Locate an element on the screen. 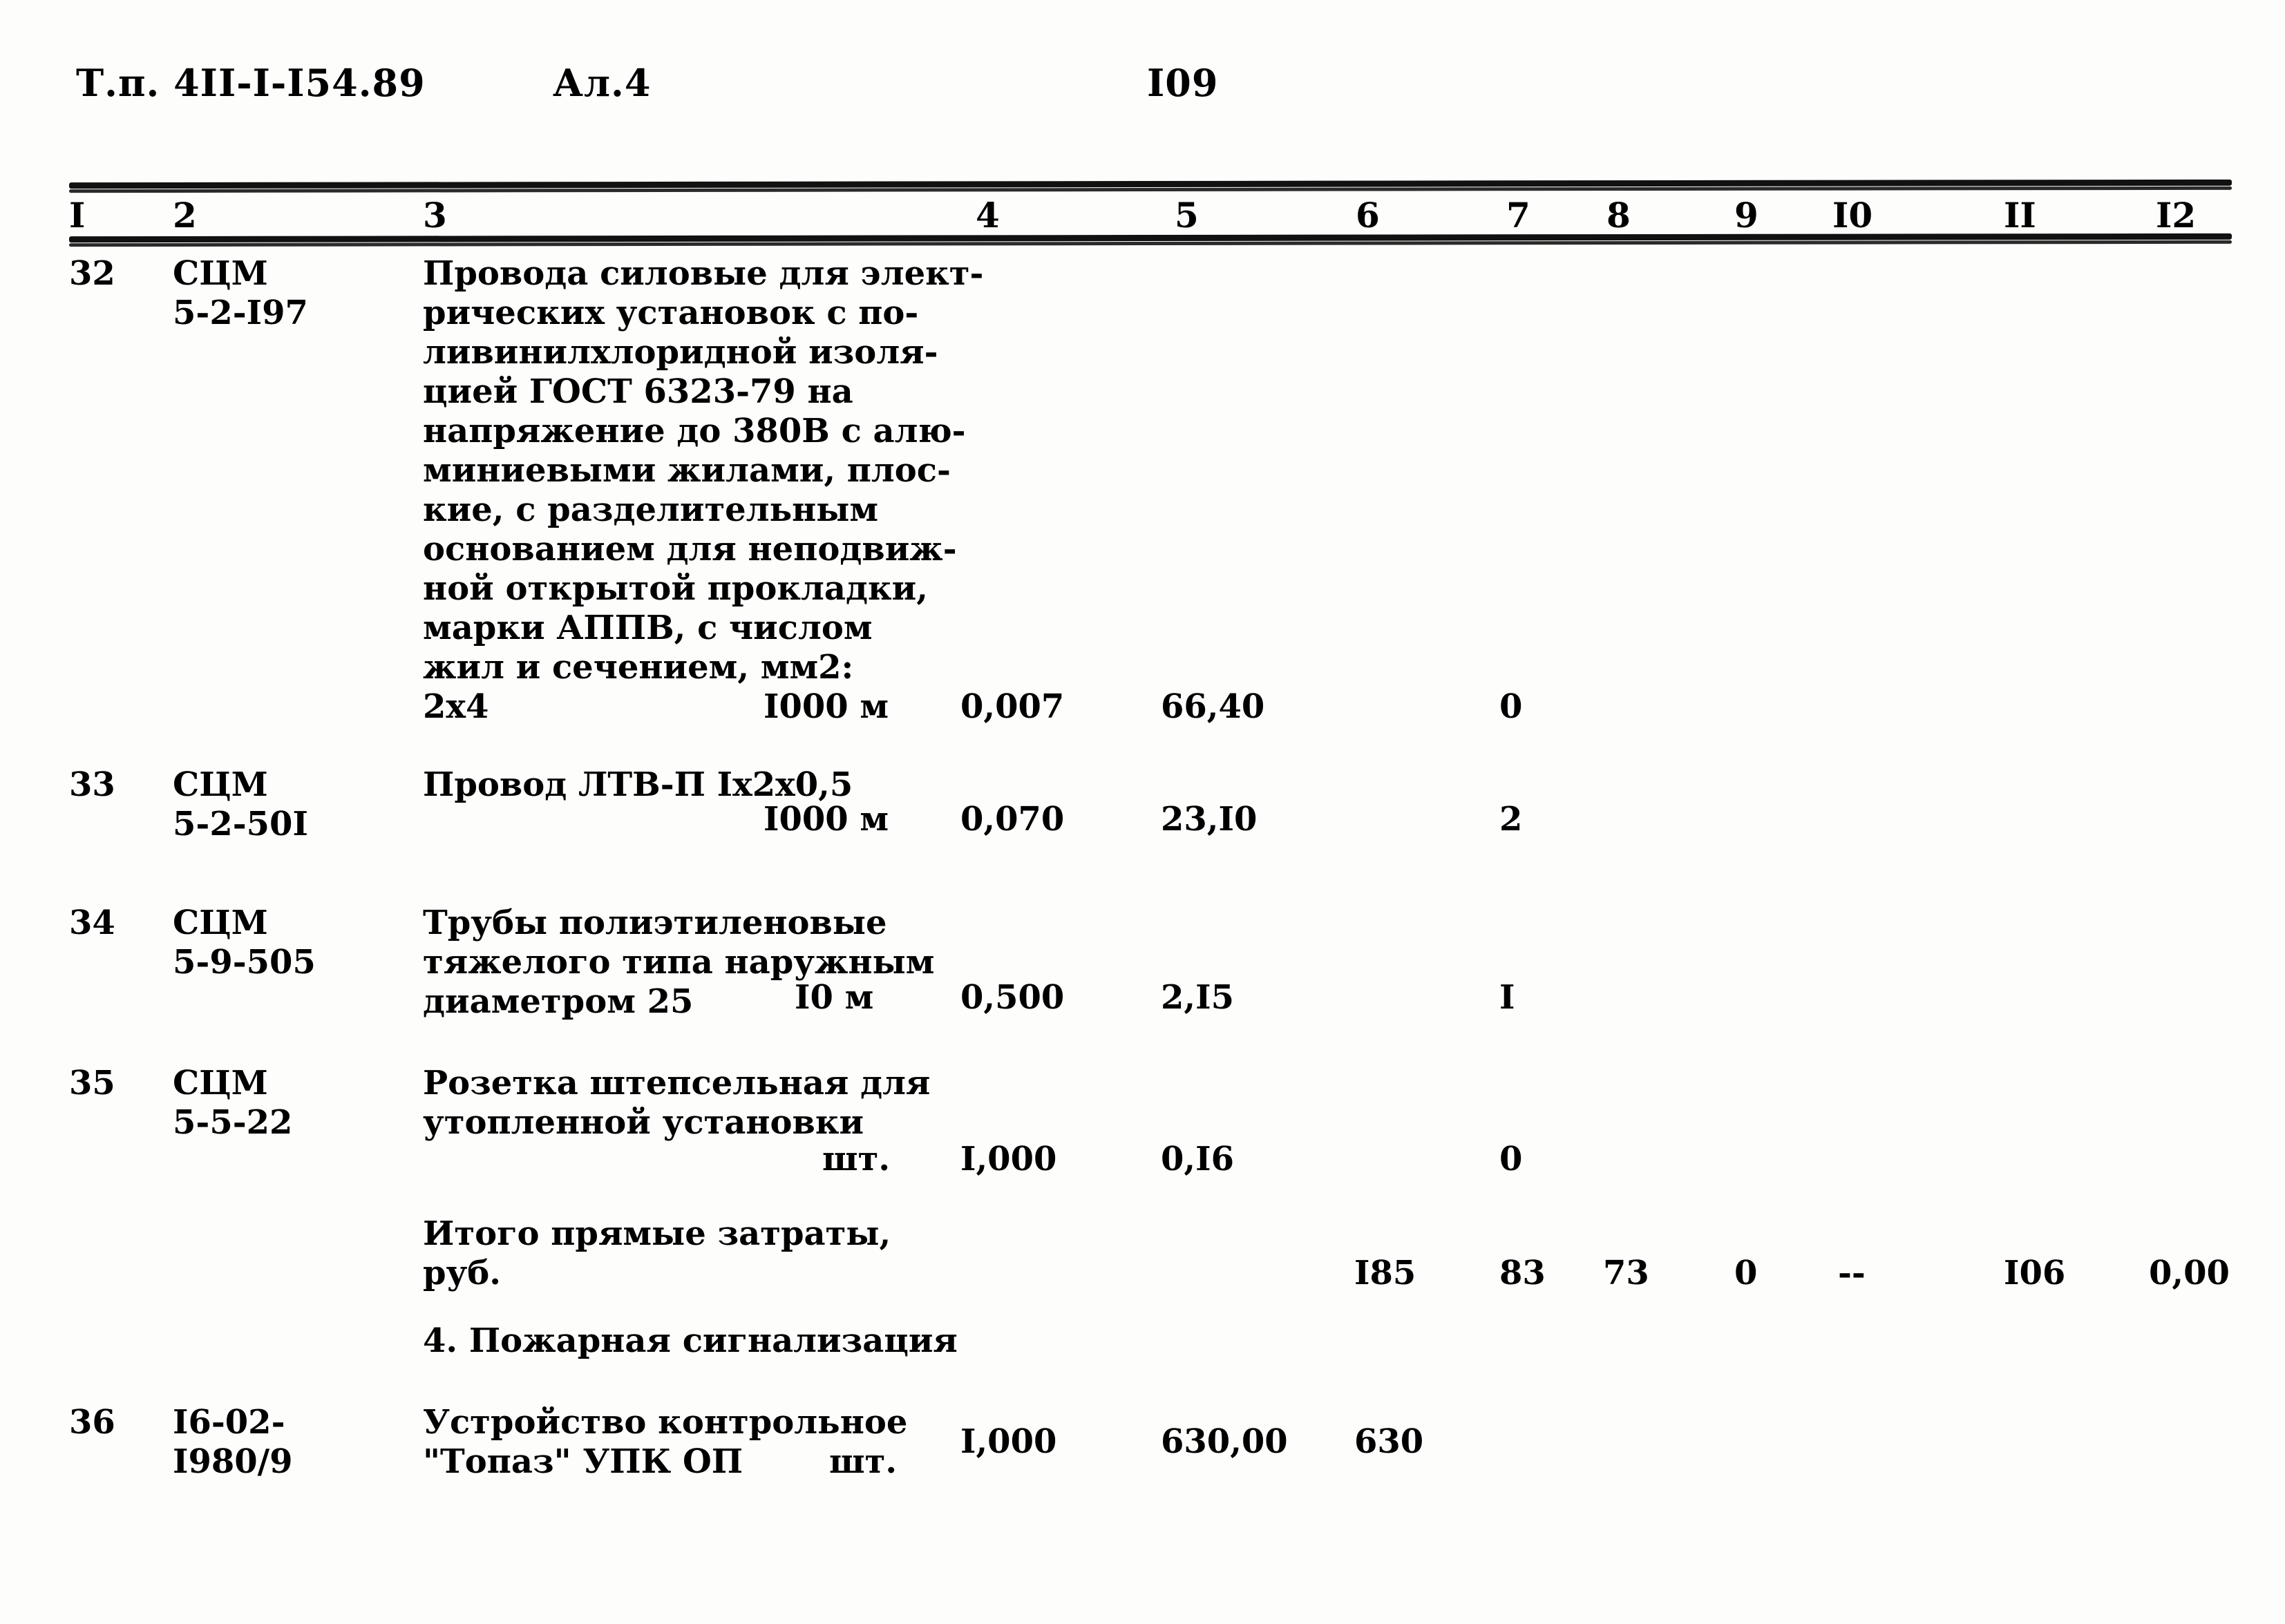  row-code: СЦМ 5-9-505 is located at coordinates (244, 943).